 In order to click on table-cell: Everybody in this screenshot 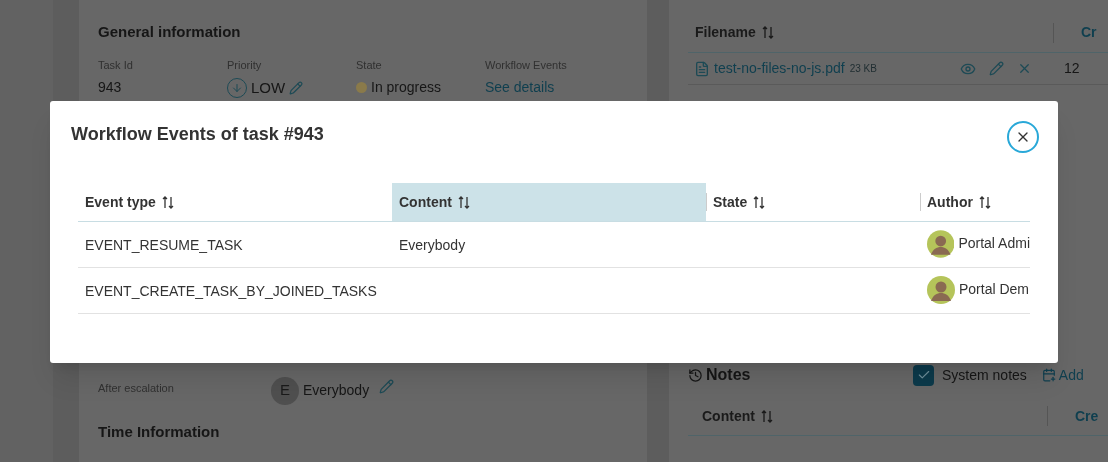, I will do `click(432, 244)`.